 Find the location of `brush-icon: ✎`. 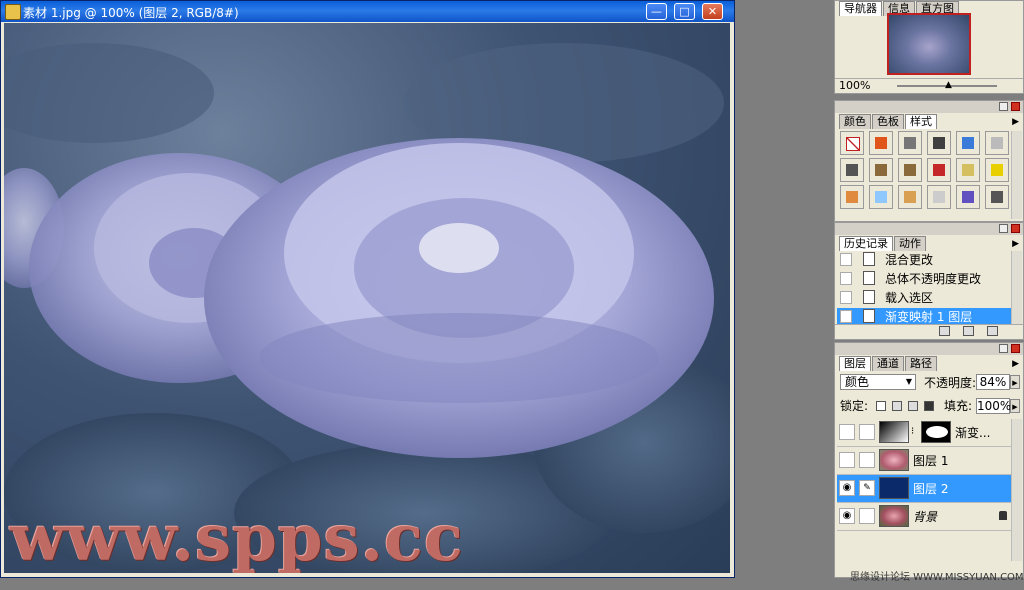

brush-icon: ✎ is located at coordinates (867, 488).